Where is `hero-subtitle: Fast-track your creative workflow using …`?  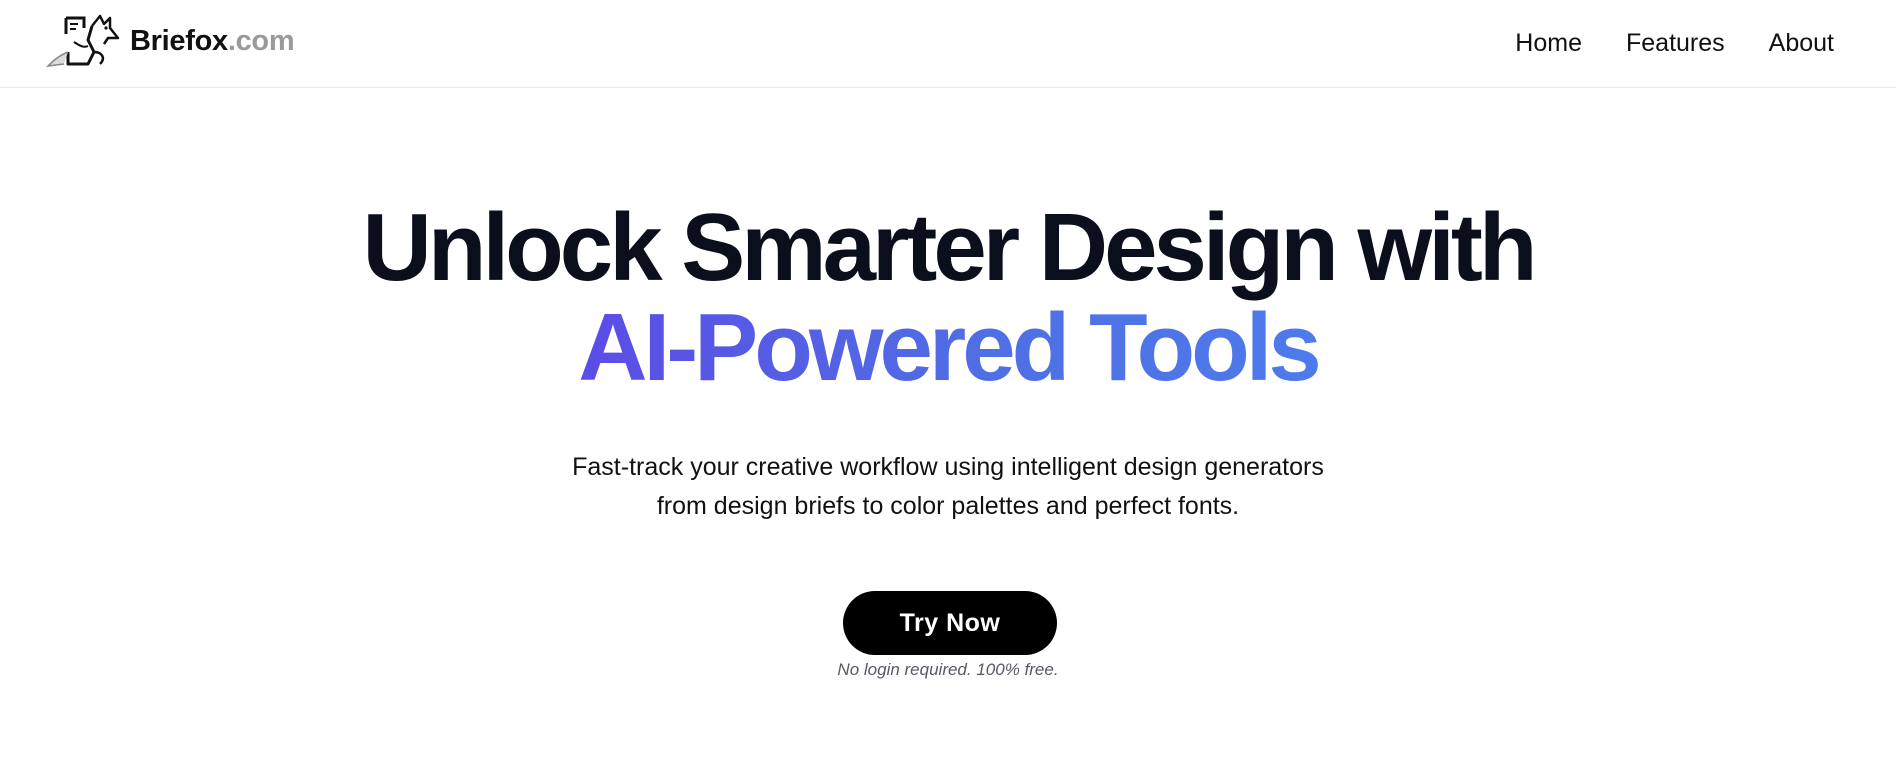 hero-subtitle: Fast-track your creative workflow using … is located at coordinates (948, 487).